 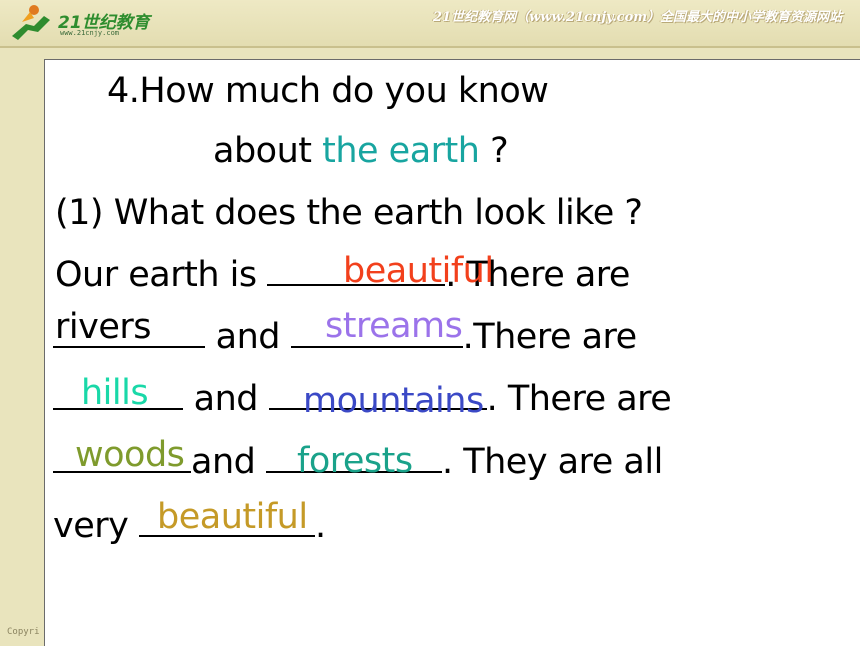 What do you see at coordinates (320, 526) in the screenshot?
I see `line5-text-b: .` at bounding box center [320, 526].